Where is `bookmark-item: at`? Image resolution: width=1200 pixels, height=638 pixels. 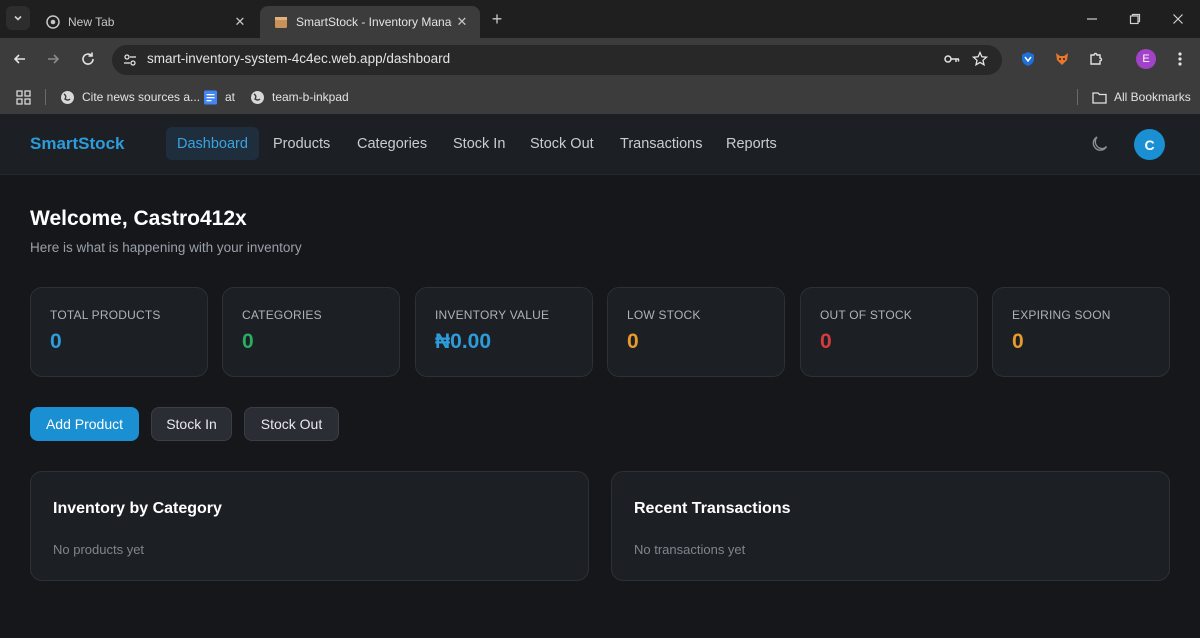
bookmark-item: at is located at coordinates (219, 97).